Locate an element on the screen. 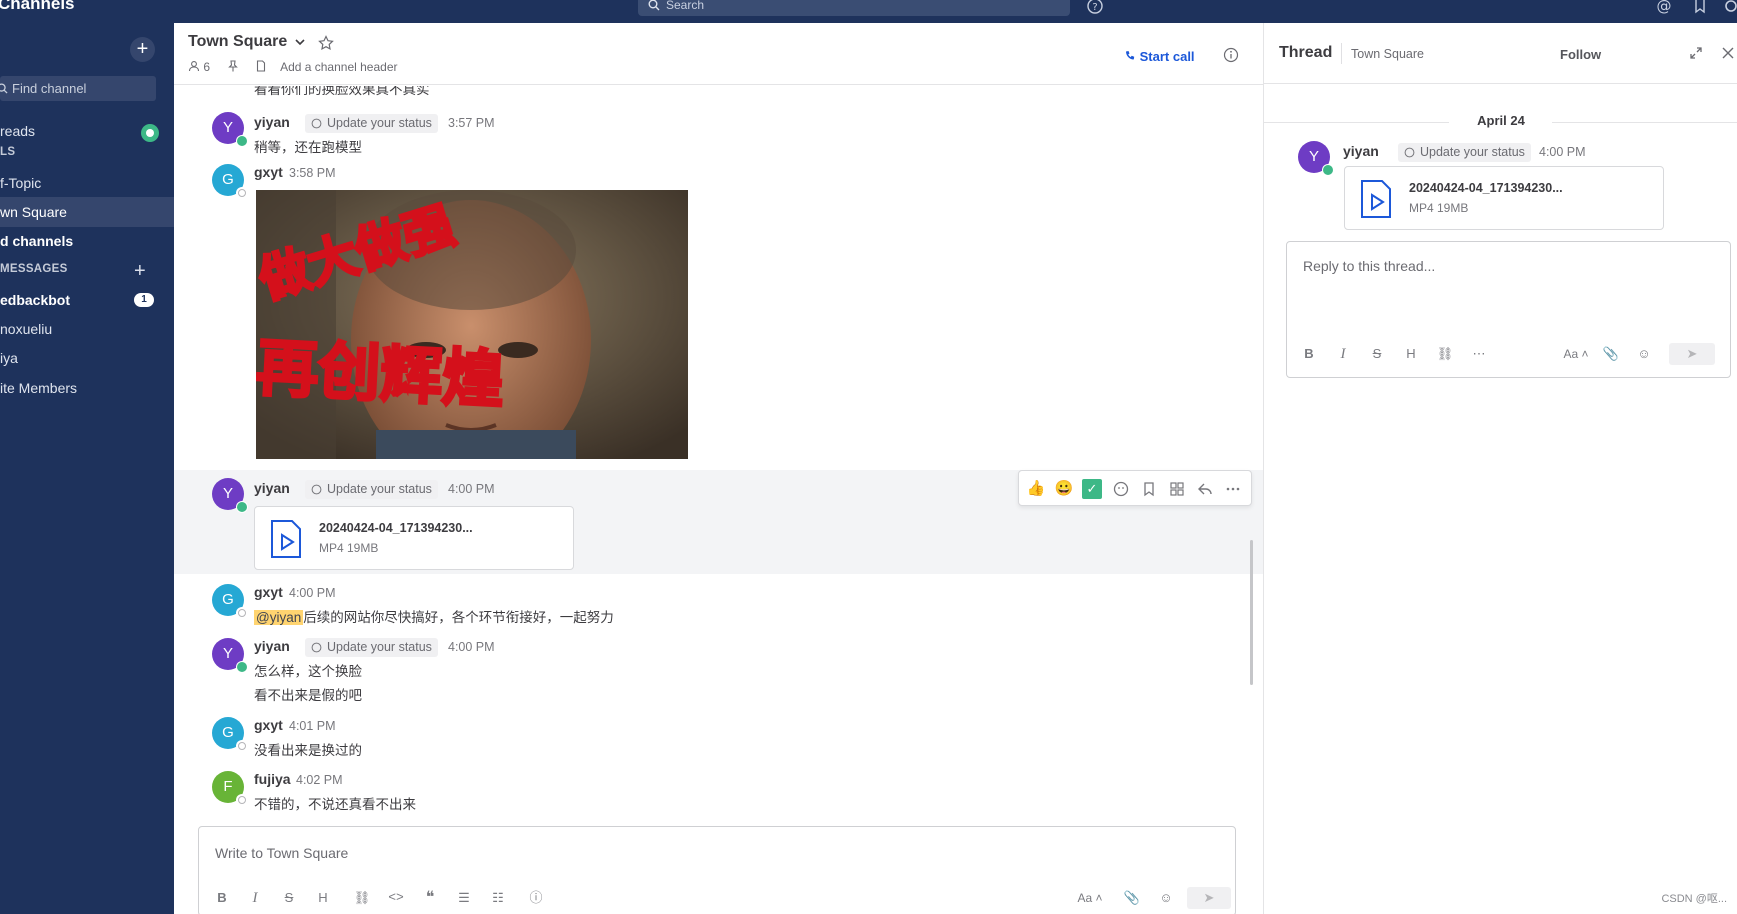 This screenshot has height=914, width=1737. find-channel-button: Find channel is located at coordinates (78, 88).